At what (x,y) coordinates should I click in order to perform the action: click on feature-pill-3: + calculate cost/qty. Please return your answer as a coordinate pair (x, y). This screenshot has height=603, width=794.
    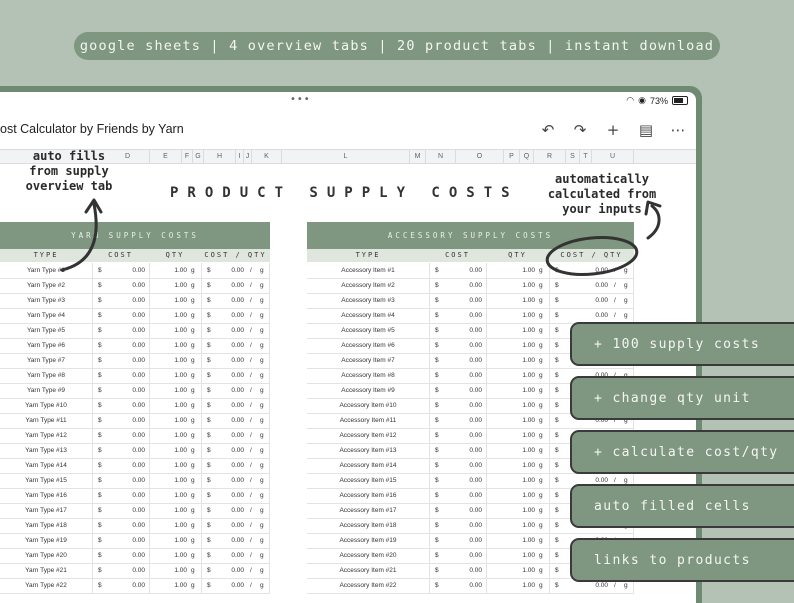
    Looking at the image, I should click on (682, 452).